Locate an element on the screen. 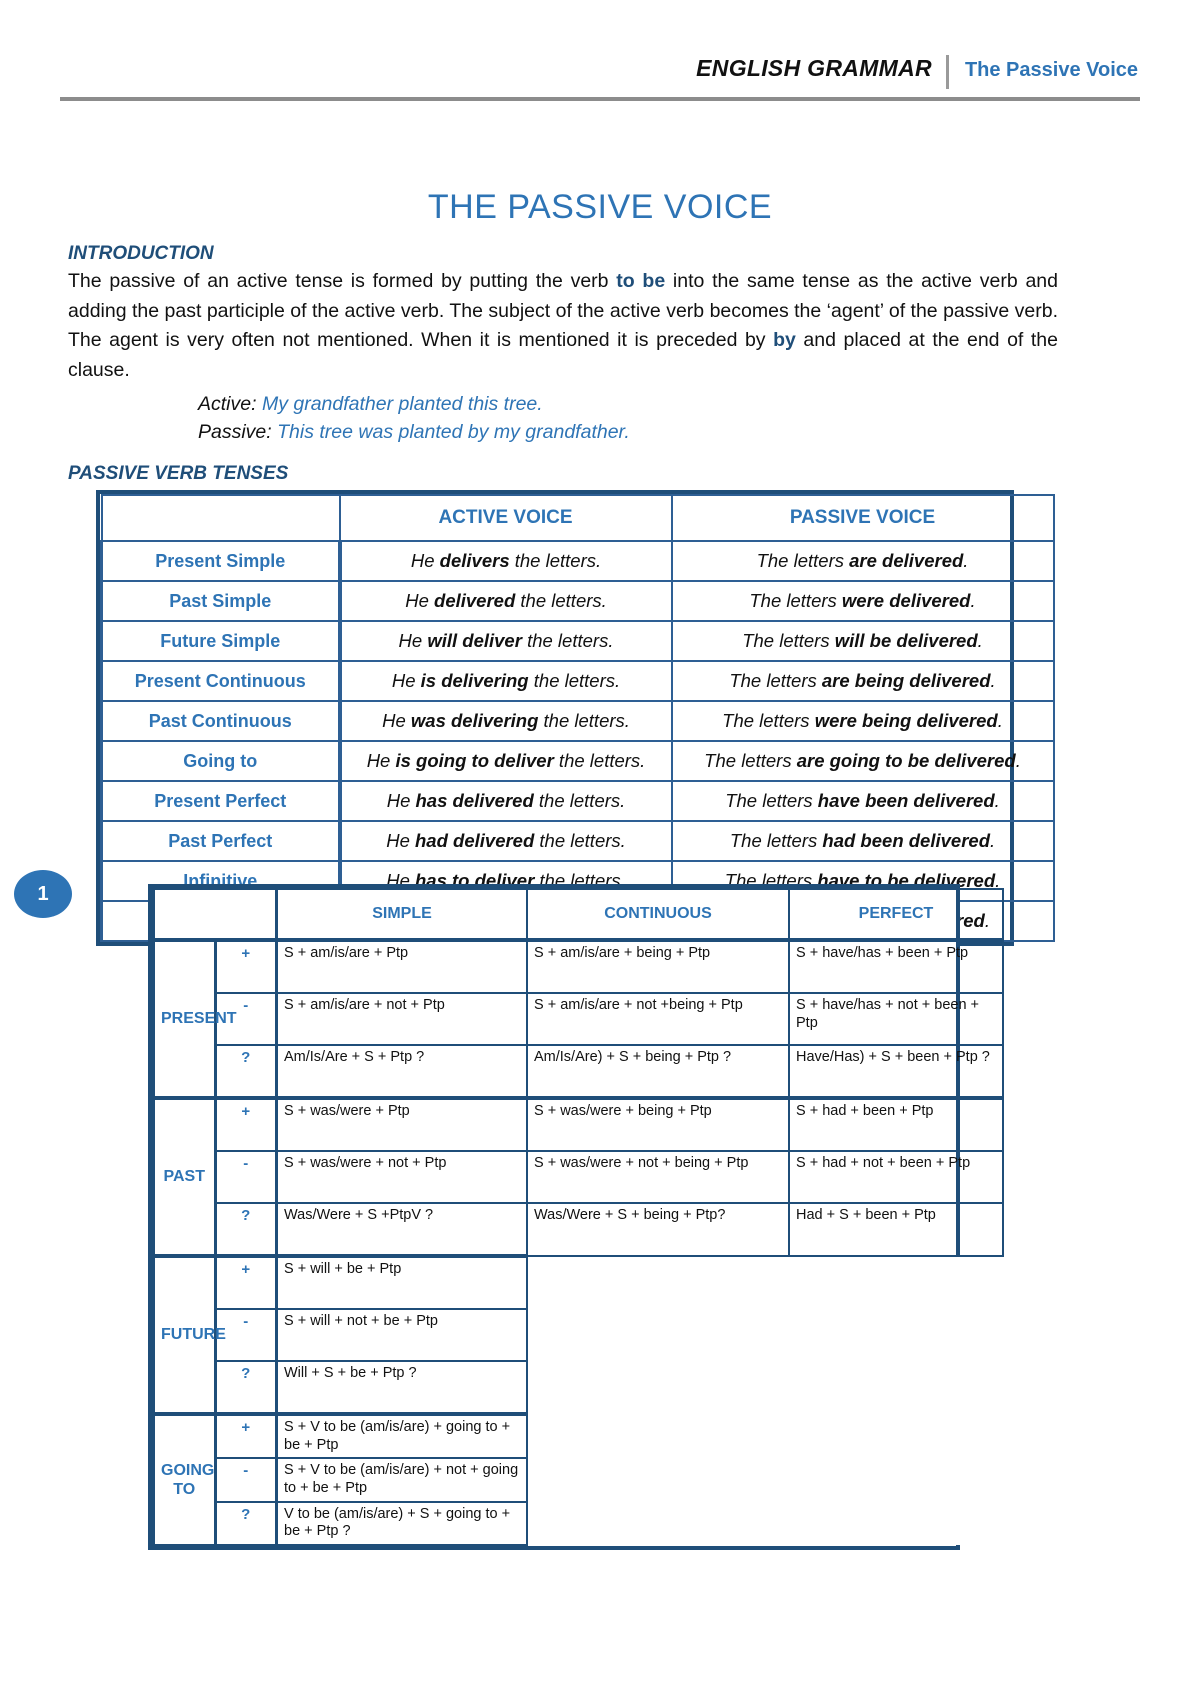 This screenshot has width=1200, height=1697. formula-simple: Am/Is/Are + S + Ptp ? is located at coordinates (401, 1071).